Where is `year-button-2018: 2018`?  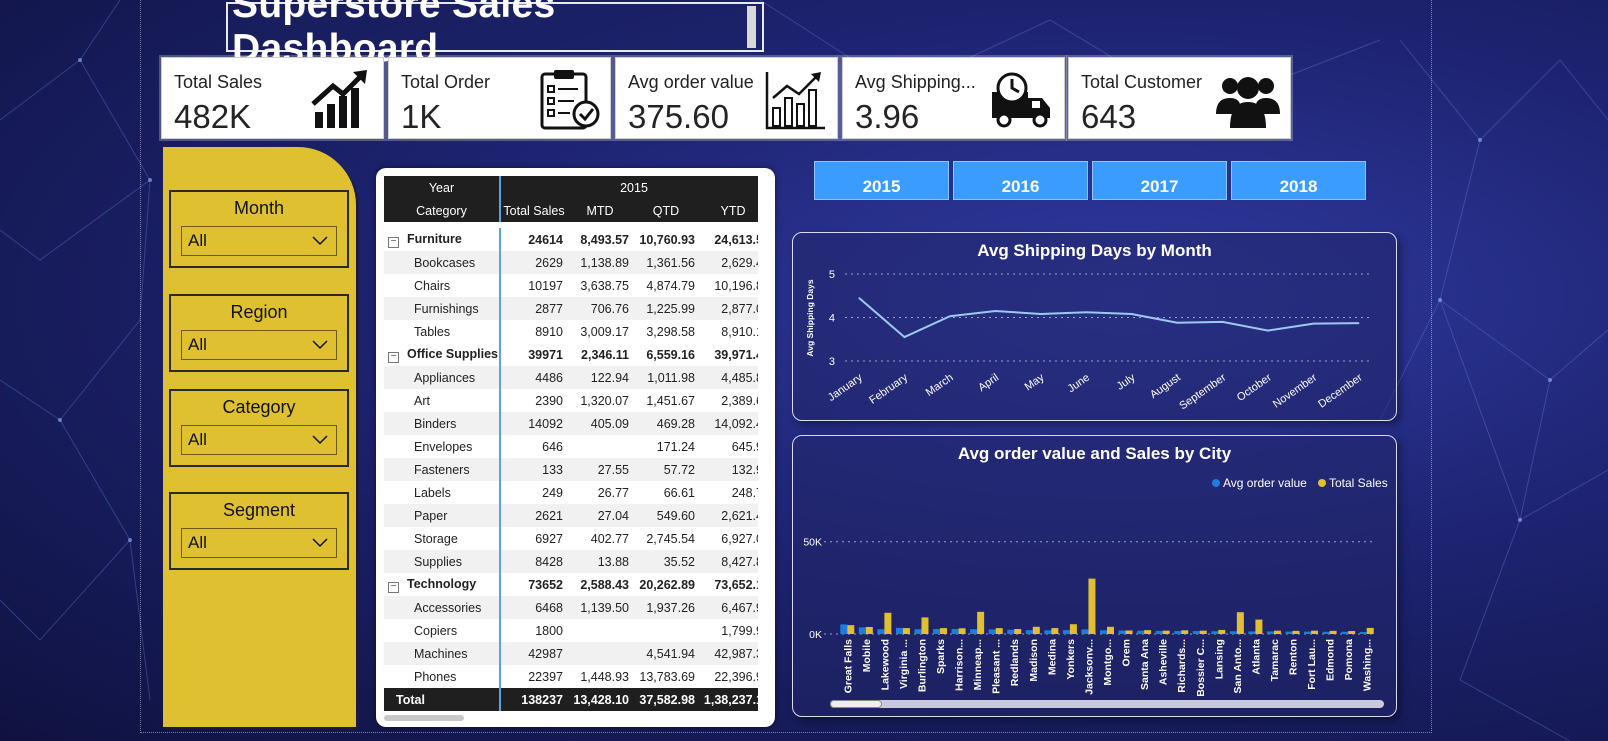
year-button-2018: 2018 is located at coordinates (1298, 180).